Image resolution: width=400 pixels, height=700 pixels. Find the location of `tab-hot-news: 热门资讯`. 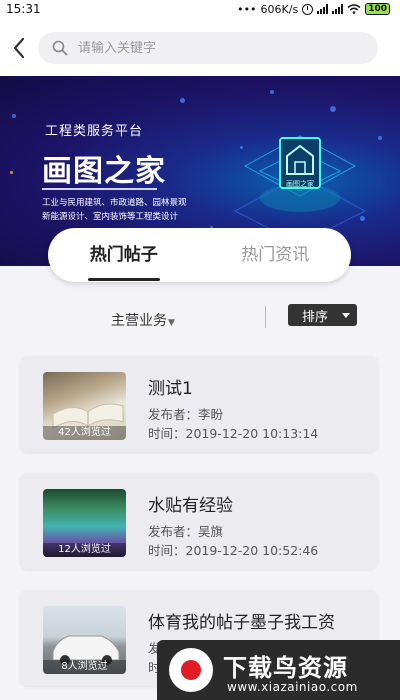

tab-hot-news: 热门资讯 is located at coordinates (276, 255).